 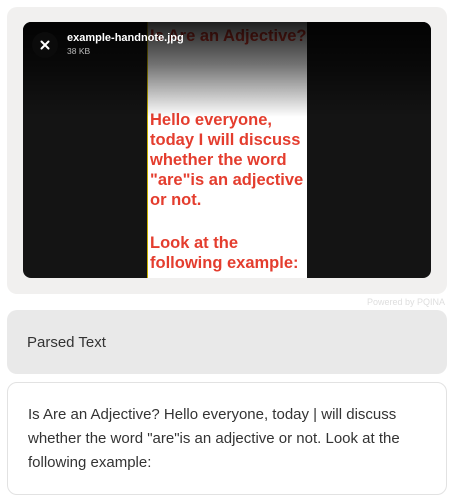 I want to click on powered-by-link: Powered by PQINA, so click(x=406, y=302).